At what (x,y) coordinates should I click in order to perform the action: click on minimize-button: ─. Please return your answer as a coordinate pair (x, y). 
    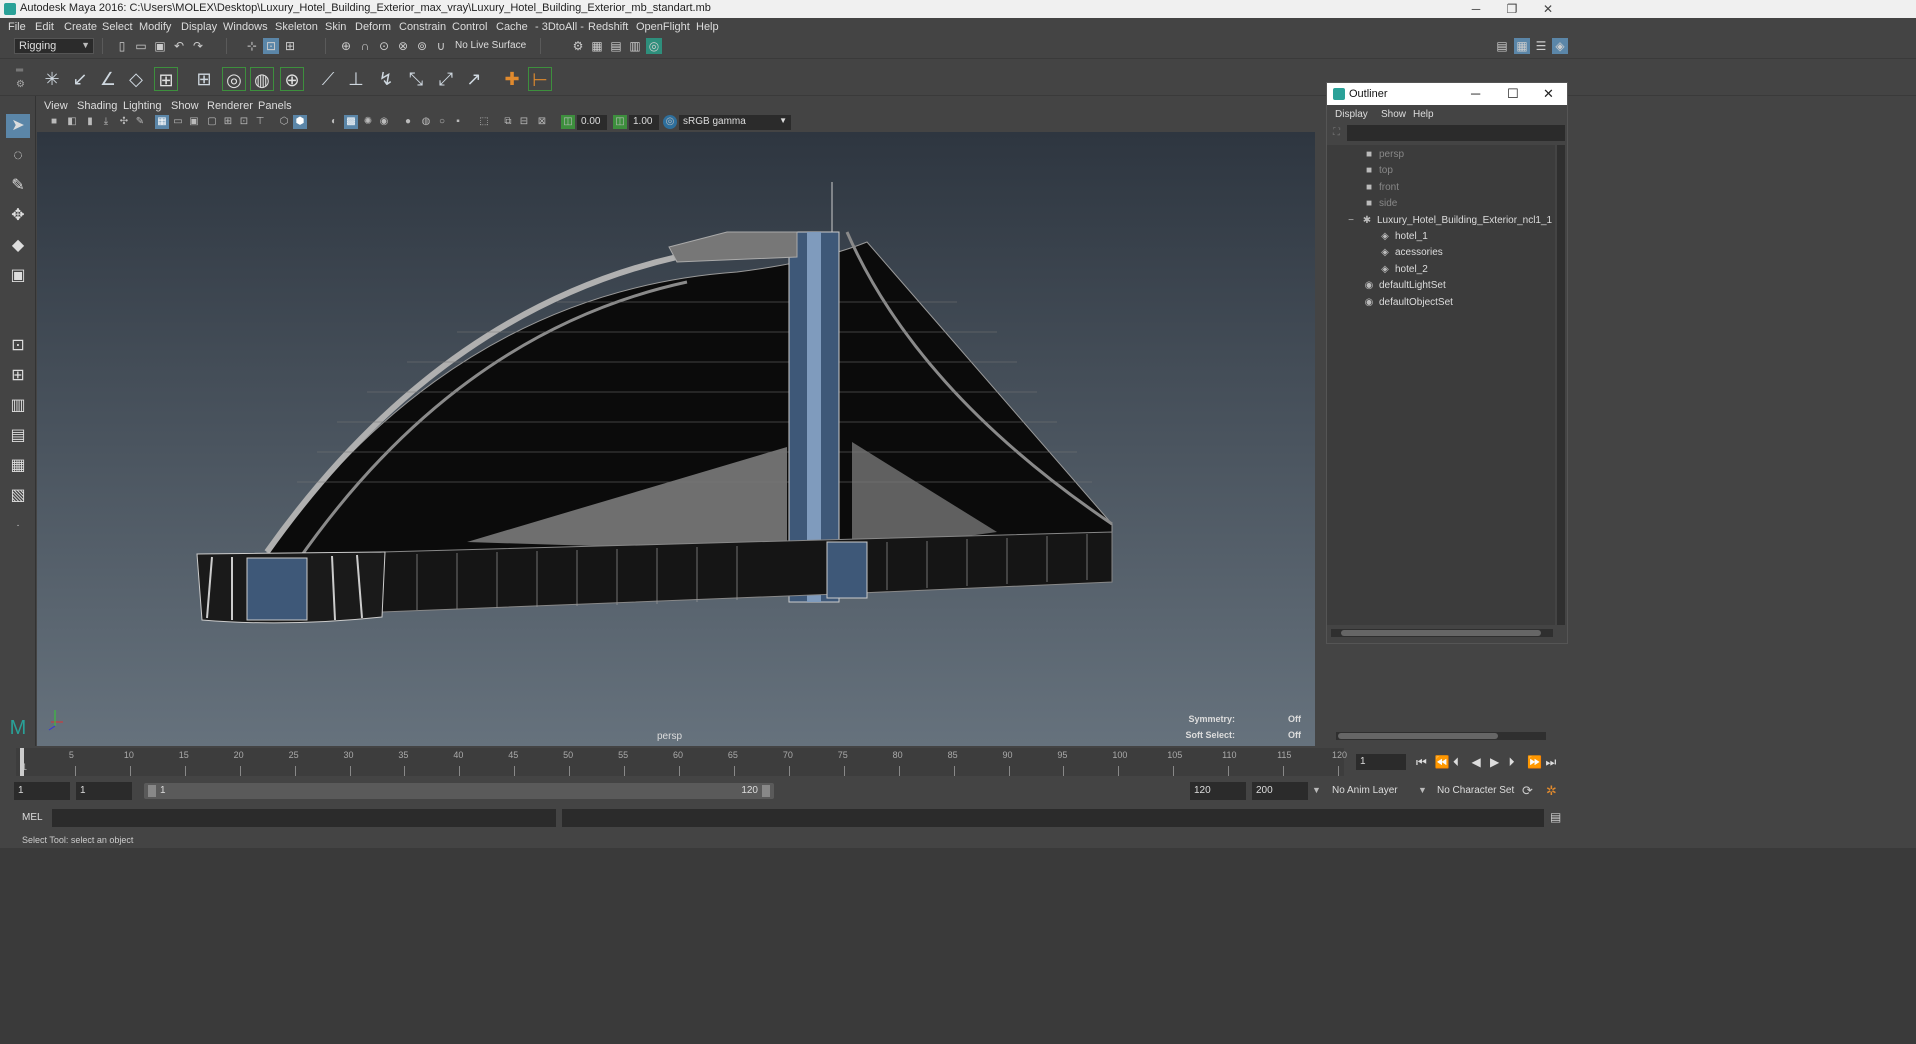
    Looking at the image, I should click on (1476, 9).